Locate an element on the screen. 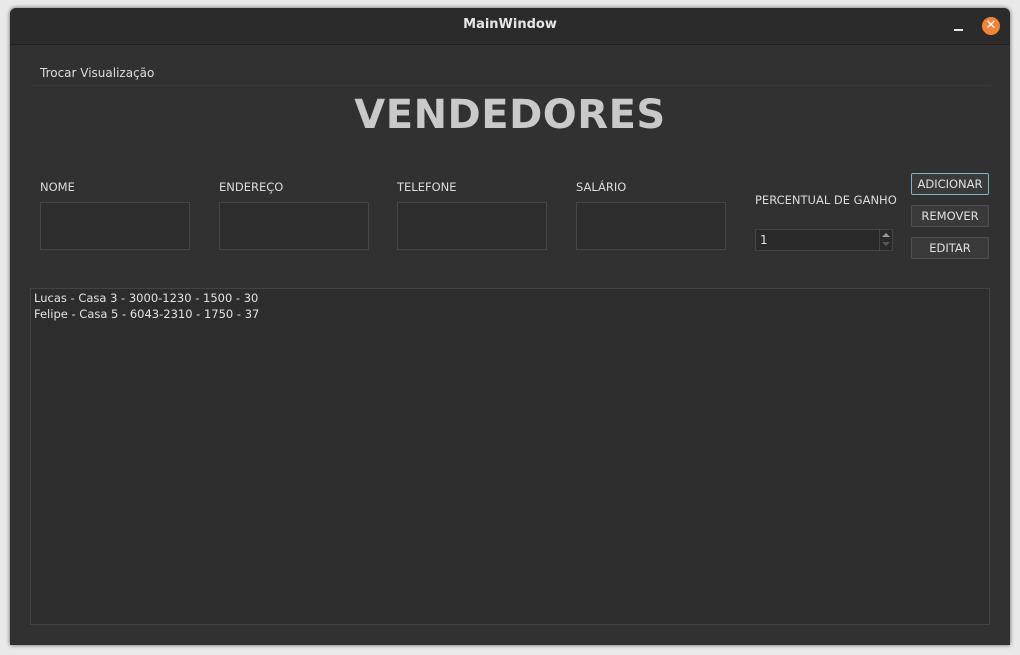 This screenshot has width=1020, height=655. editar-button: EDITAR is located at coordinates (950, 248).